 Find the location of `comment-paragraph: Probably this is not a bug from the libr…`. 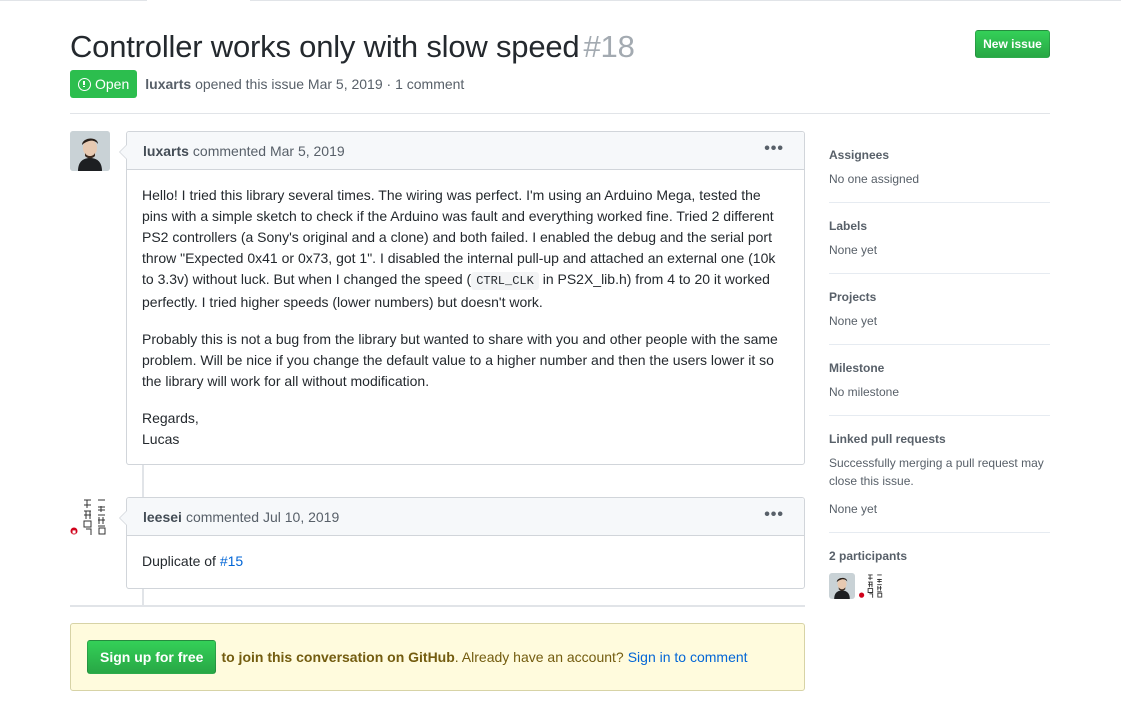

comment-paragraph: Probably this is not a bug from the libr… is located at coordinates (460, 360).